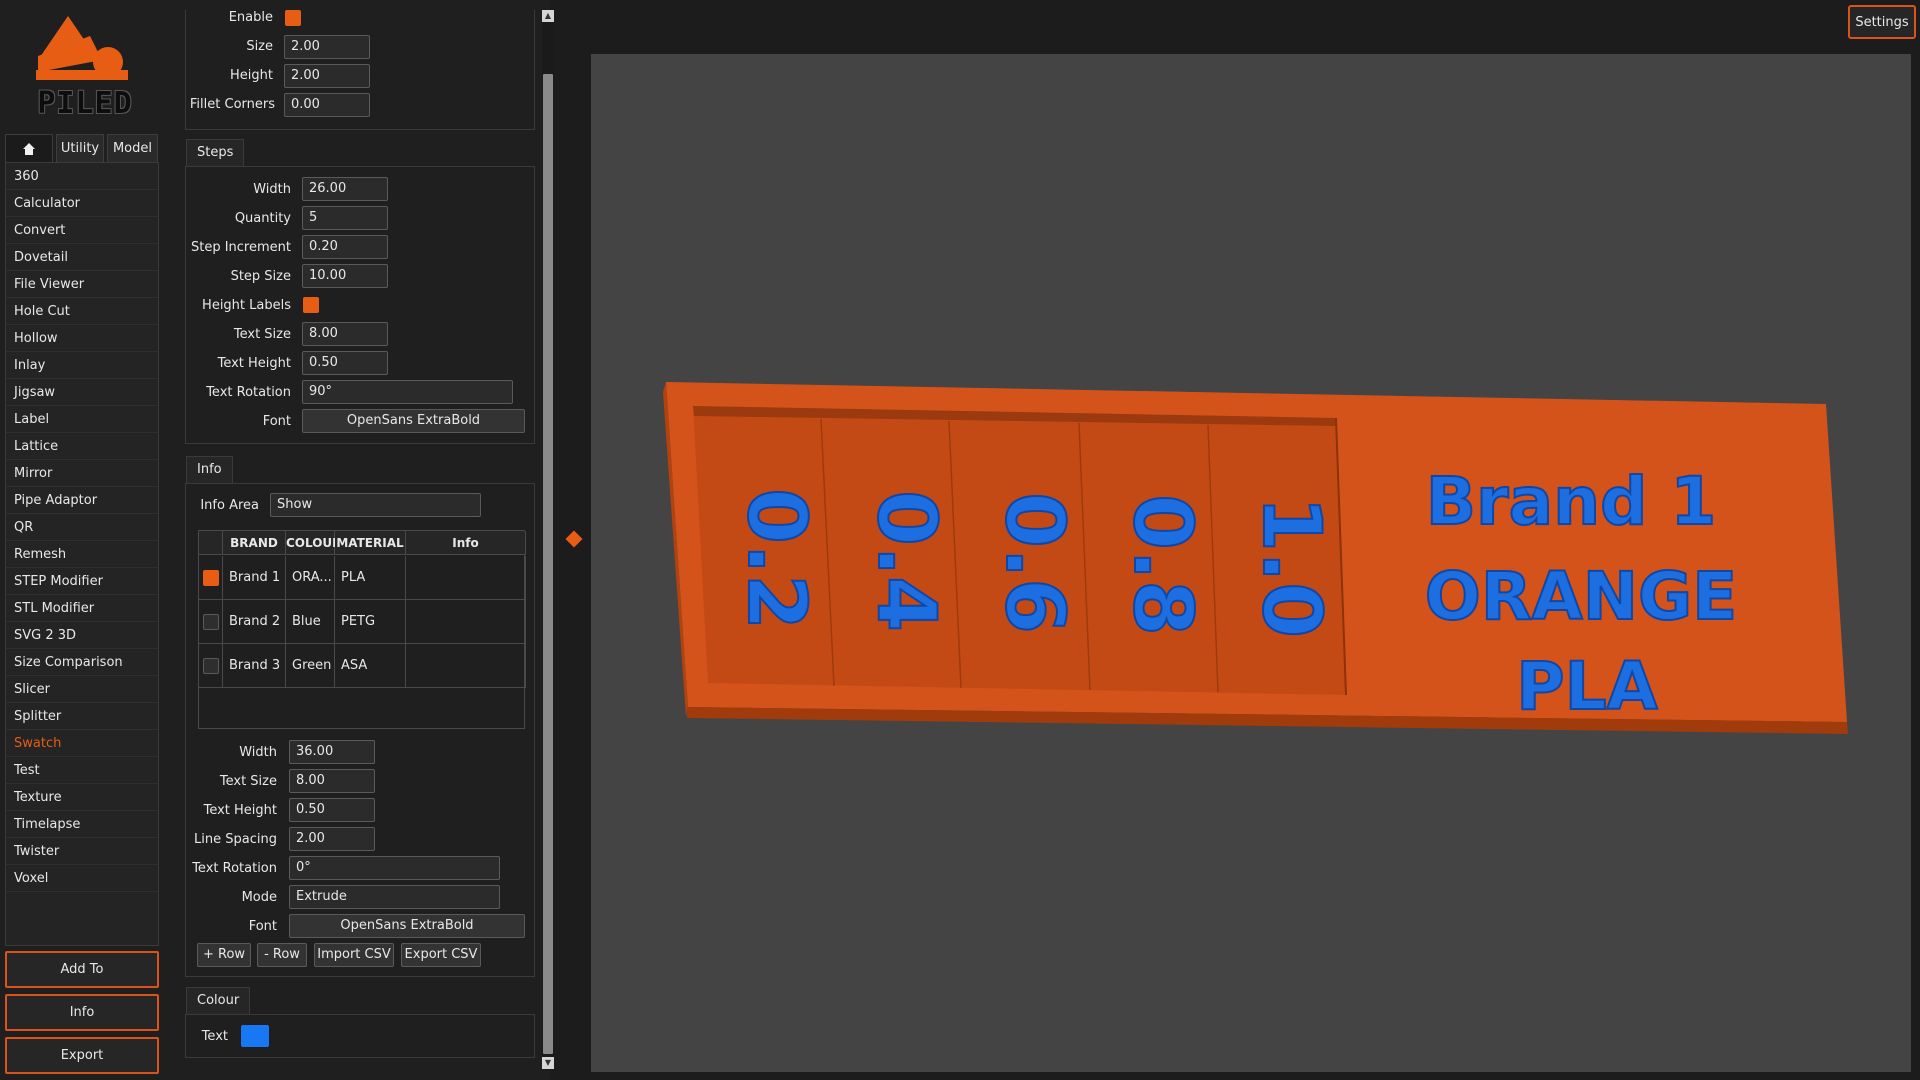  What do you see at coordinates (82, 527) in the screenshot?
I see `sidebar-item-qr: QR` at bounding box center [82, 527].